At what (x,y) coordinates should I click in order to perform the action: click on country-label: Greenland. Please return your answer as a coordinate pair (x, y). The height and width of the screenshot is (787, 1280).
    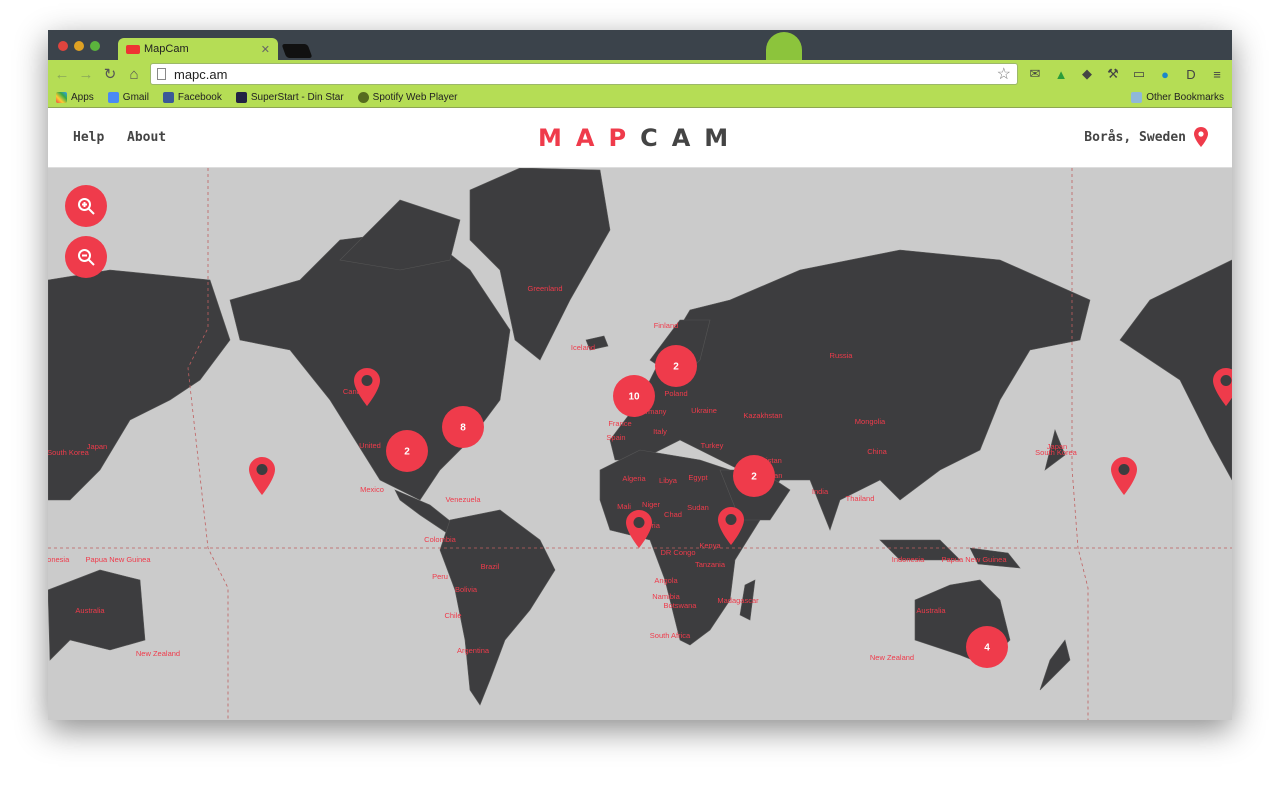
    Looking at the image, I should click on (544, 288).